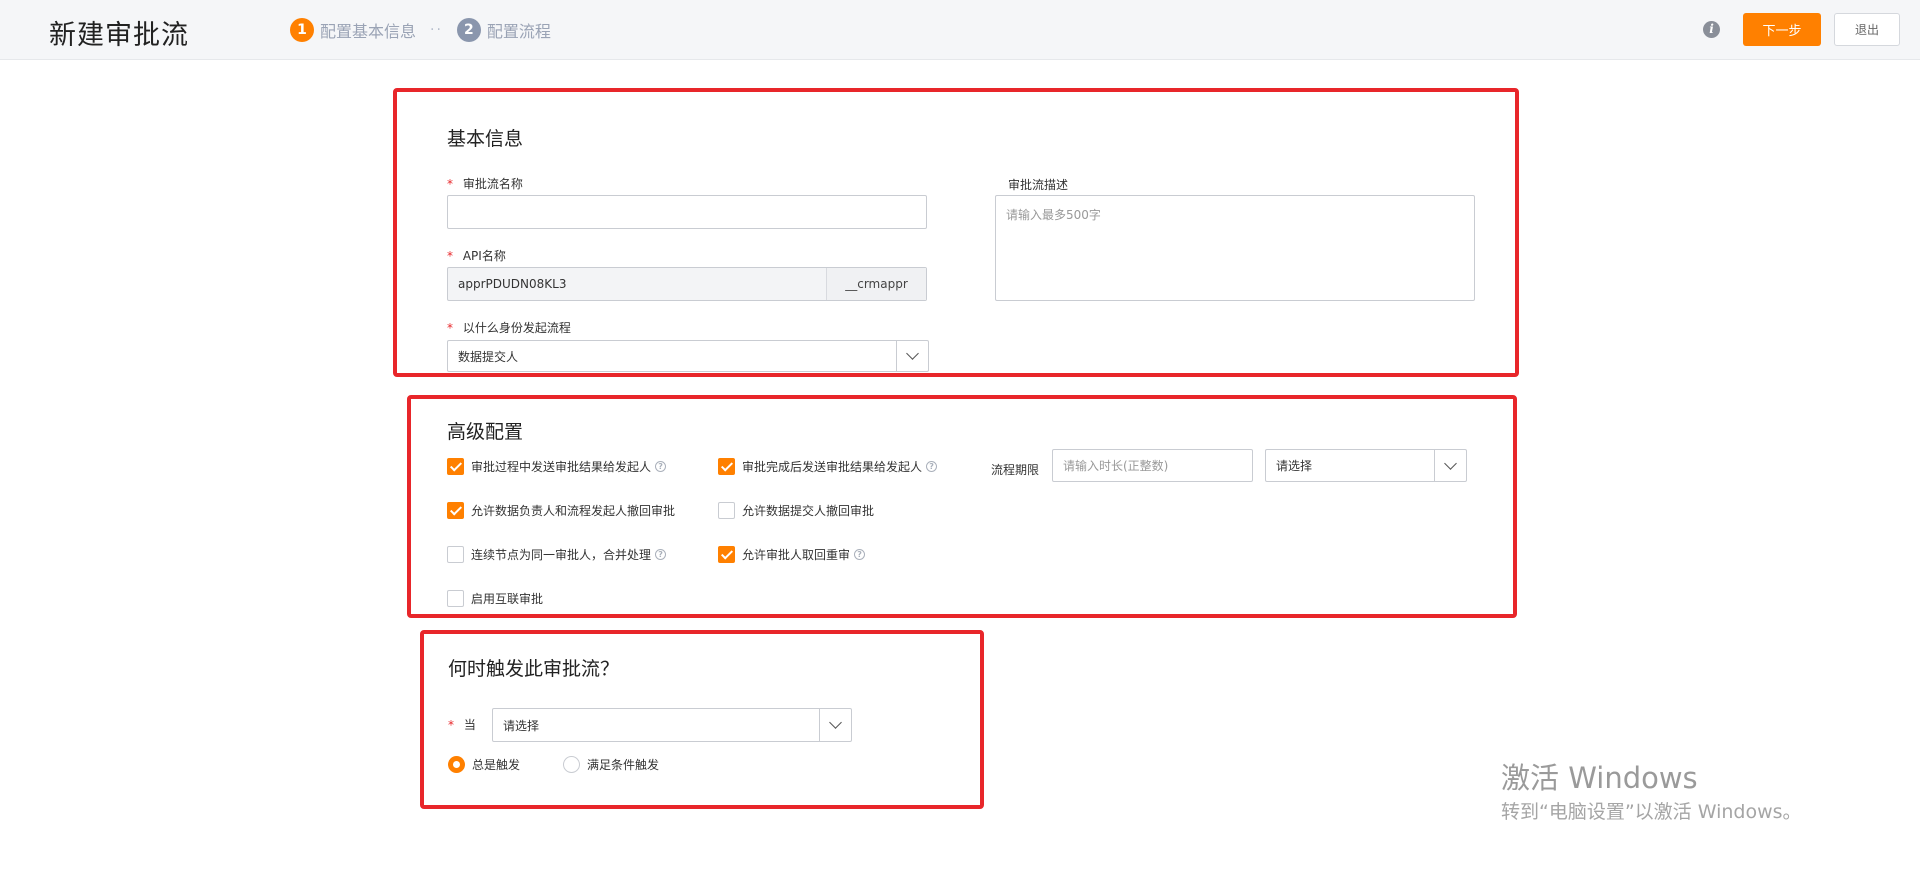 The height and width of the screenshot is (870, 1920). Describe the element at coordinates (561, 467) in the screenshot. I see `option-label: 审批过程中发送审批结果给发起人` at that location.